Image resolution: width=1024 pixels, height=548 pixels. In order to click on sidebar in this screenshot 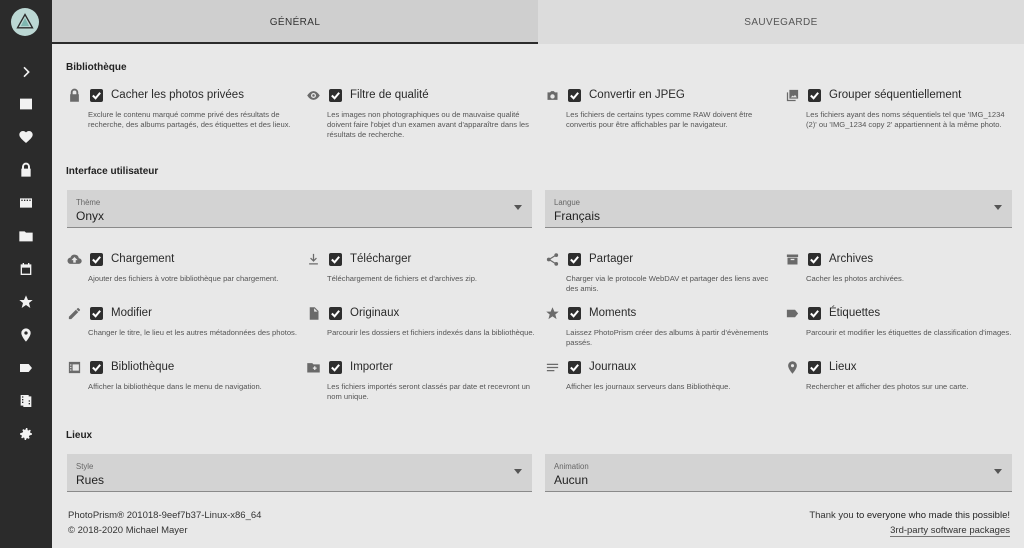, I will do `click(26, 274)`.